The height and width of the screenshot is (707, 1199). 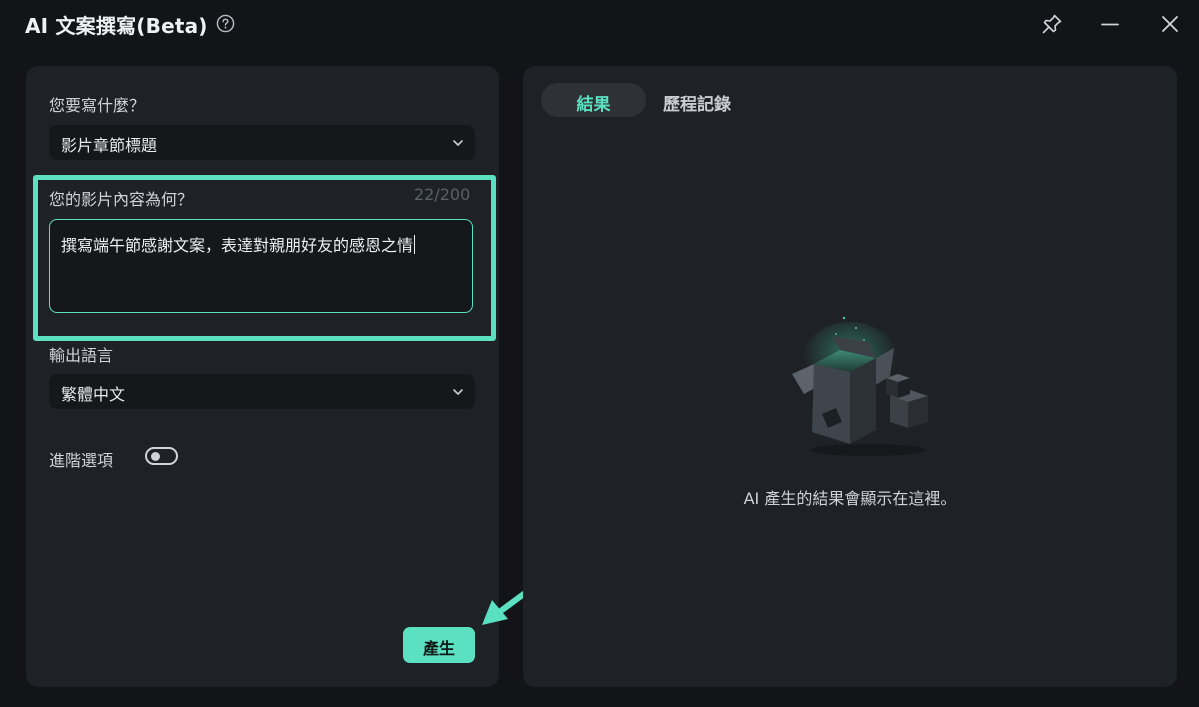 What do you see at coordinates (261, 266) in the screenshot?
I see `video-content-textarea: 撰寫端午節感謝文案，表達對親朋好友的感恩之情` at bounding box center [261, 266].